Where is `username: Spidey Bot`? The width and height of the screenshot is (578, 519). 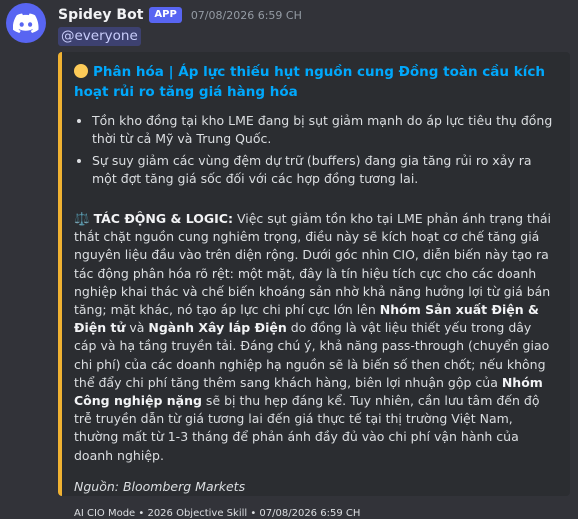
username: Spidey Bot is located at coordinates (100, 15).